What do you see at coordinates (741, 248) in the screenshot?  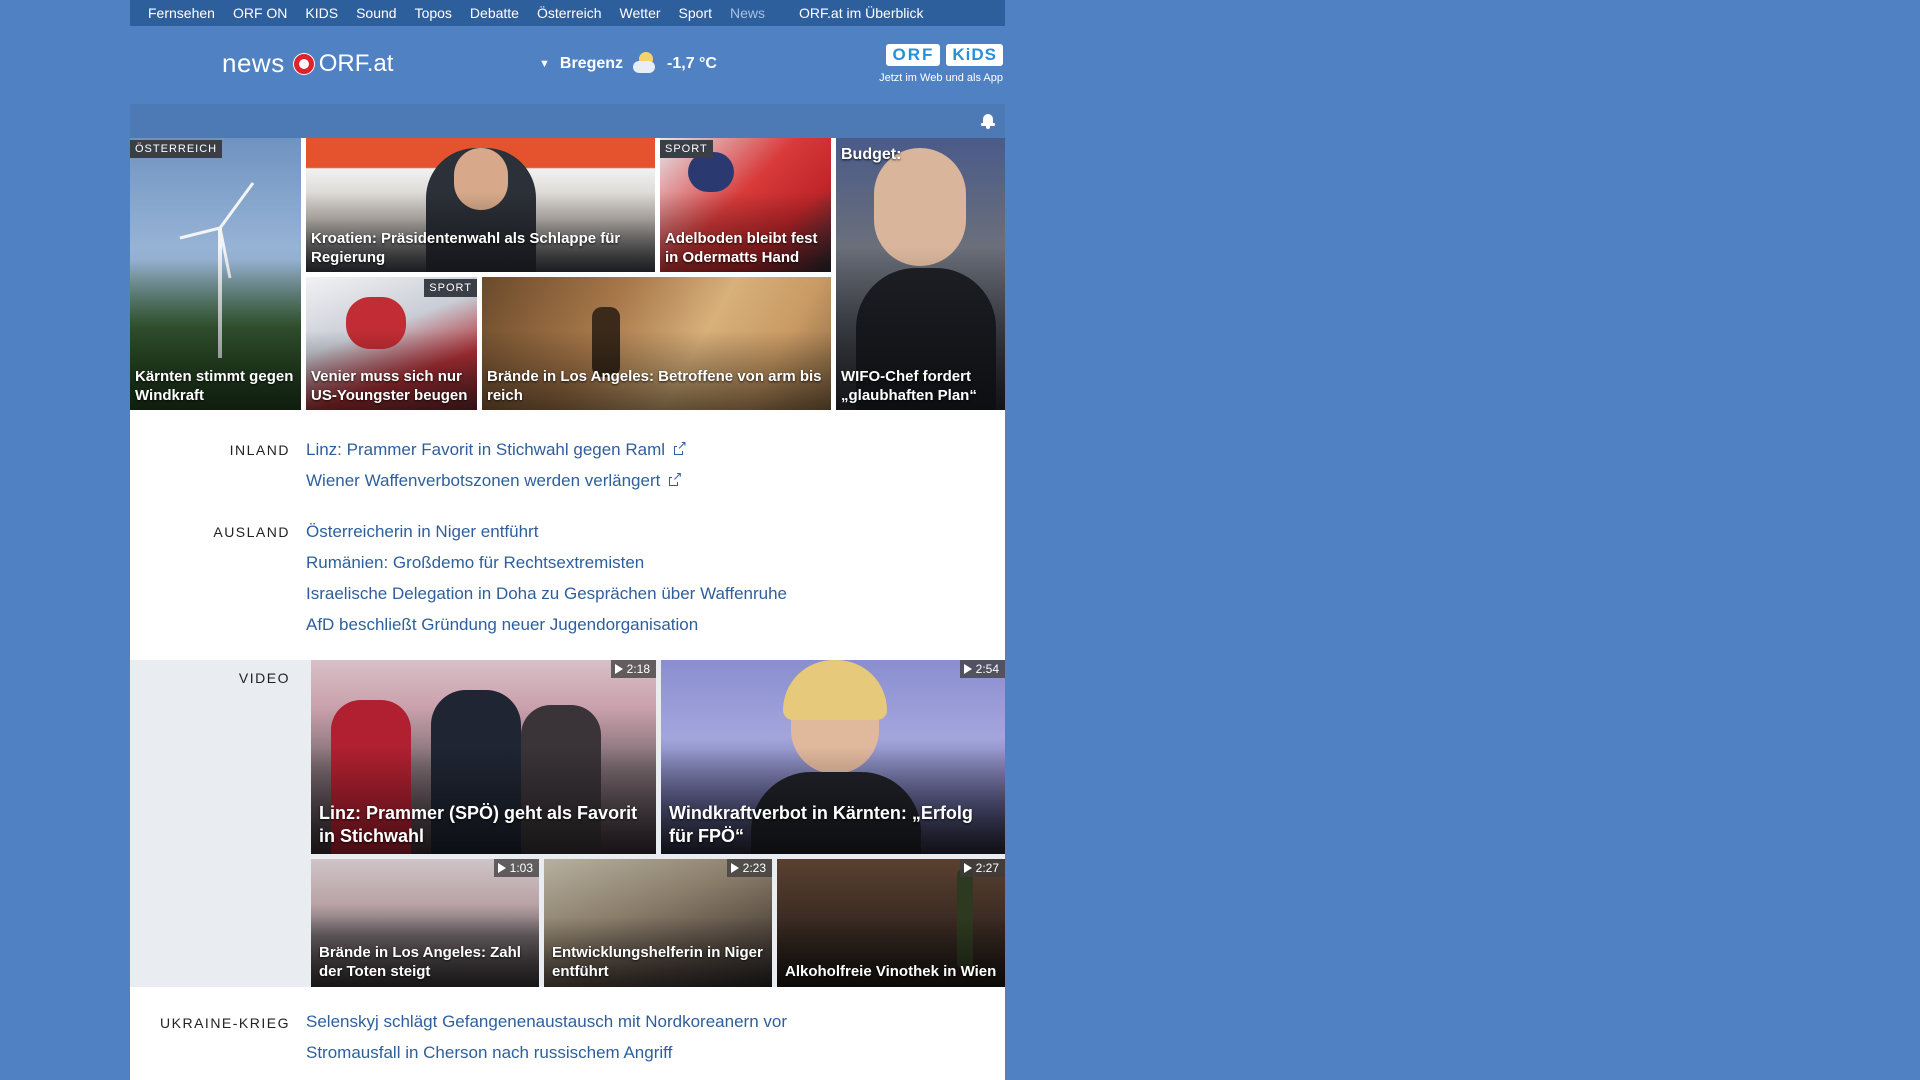 I see `tile-caption: Adelboden bleibt fest in Odermatts Hand` at bounding box center [741, 248].